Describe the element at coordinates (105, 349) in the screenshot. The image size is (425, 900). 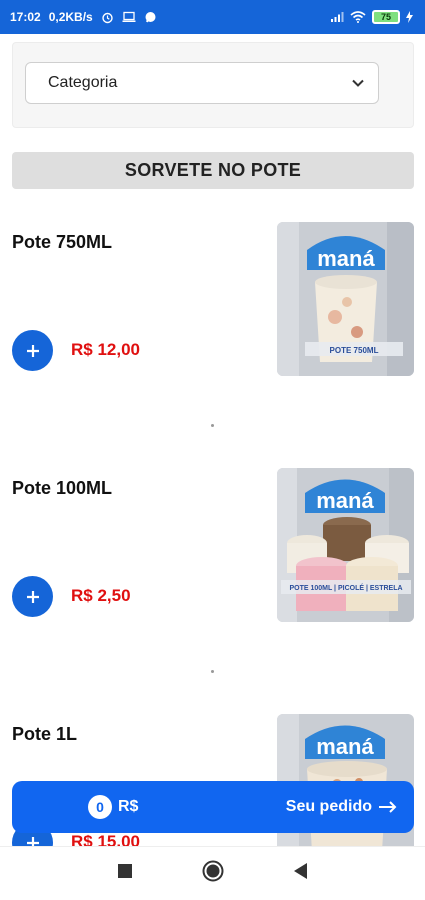
I see `product-price: R$ 12,00` at that location.